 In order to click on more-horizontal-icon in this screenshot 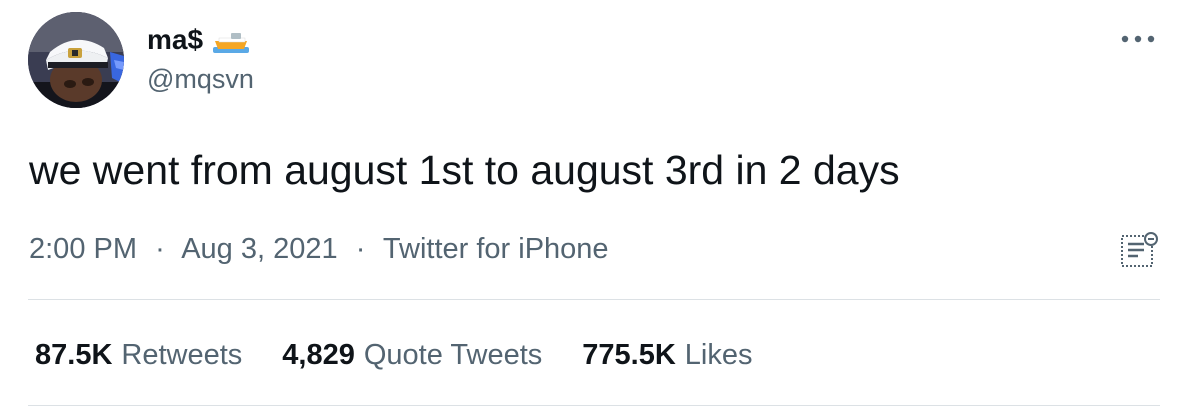, I will do `click(1138, 39)`.